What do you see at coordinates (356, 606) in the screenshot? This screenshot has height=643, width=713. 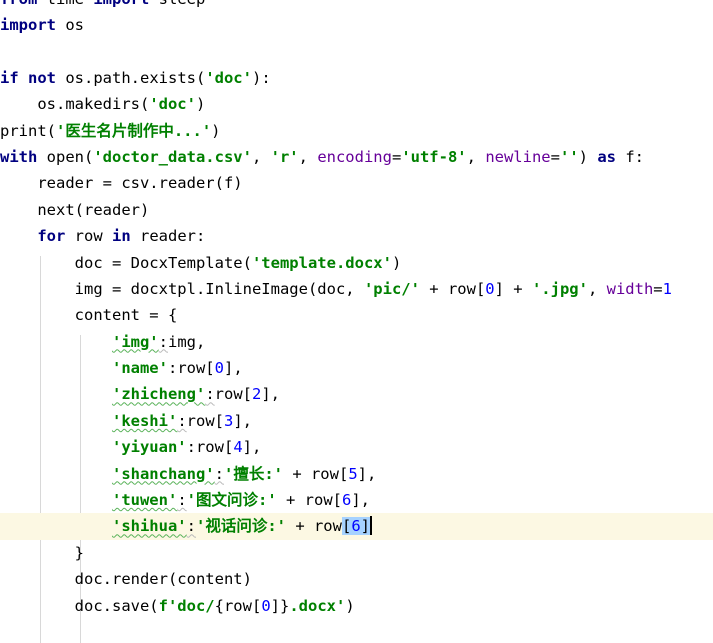 I see `code-line: doc.save(f'doc/{row[0]}.docx')` at bounding box center [356, 606].